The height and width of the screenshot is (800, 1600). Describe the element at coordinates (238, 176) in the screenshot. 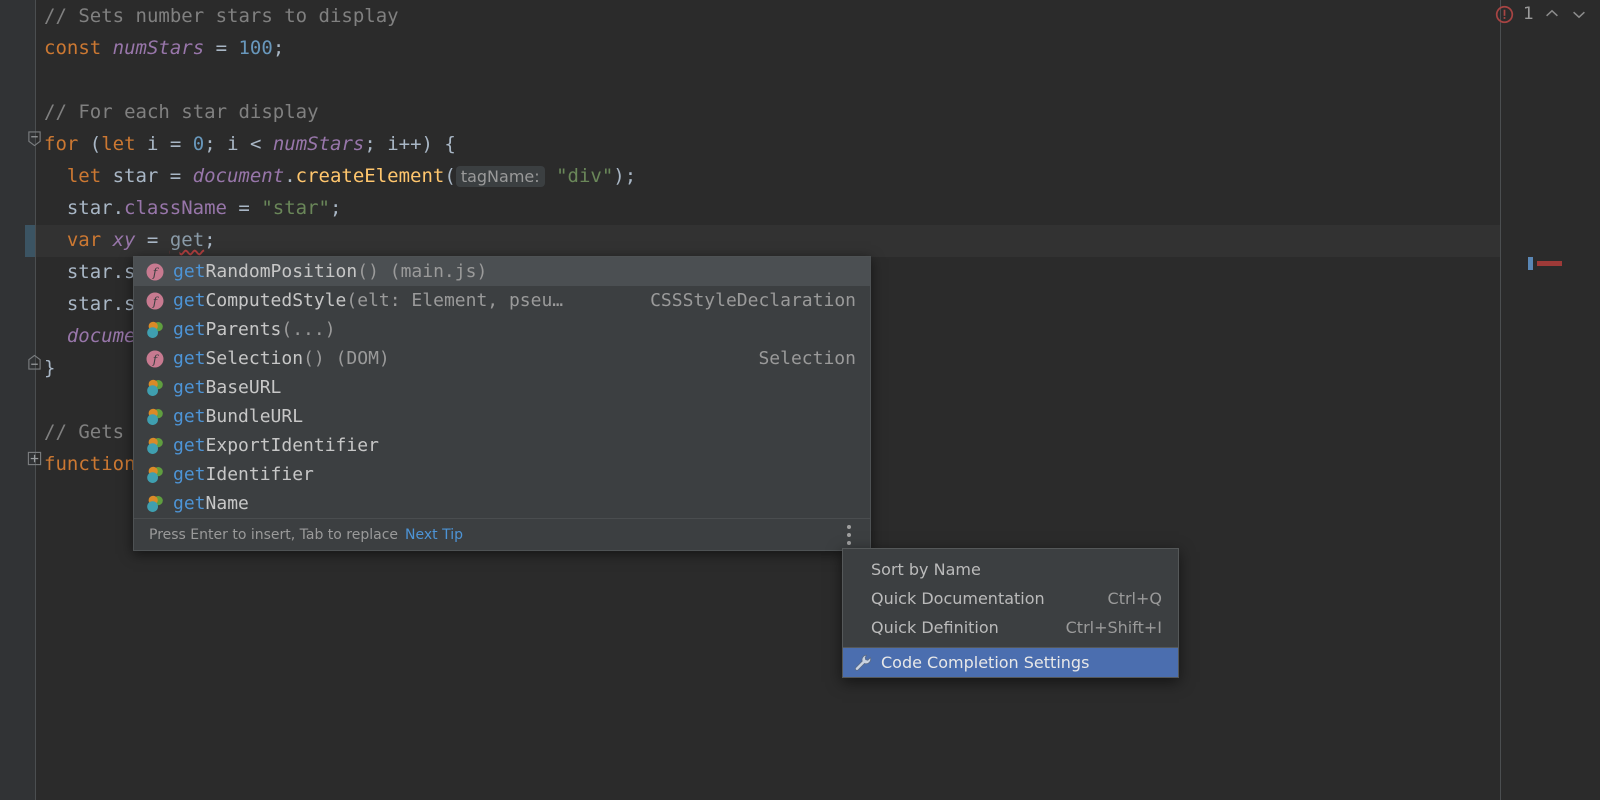

I see `code-token: document` at that location.